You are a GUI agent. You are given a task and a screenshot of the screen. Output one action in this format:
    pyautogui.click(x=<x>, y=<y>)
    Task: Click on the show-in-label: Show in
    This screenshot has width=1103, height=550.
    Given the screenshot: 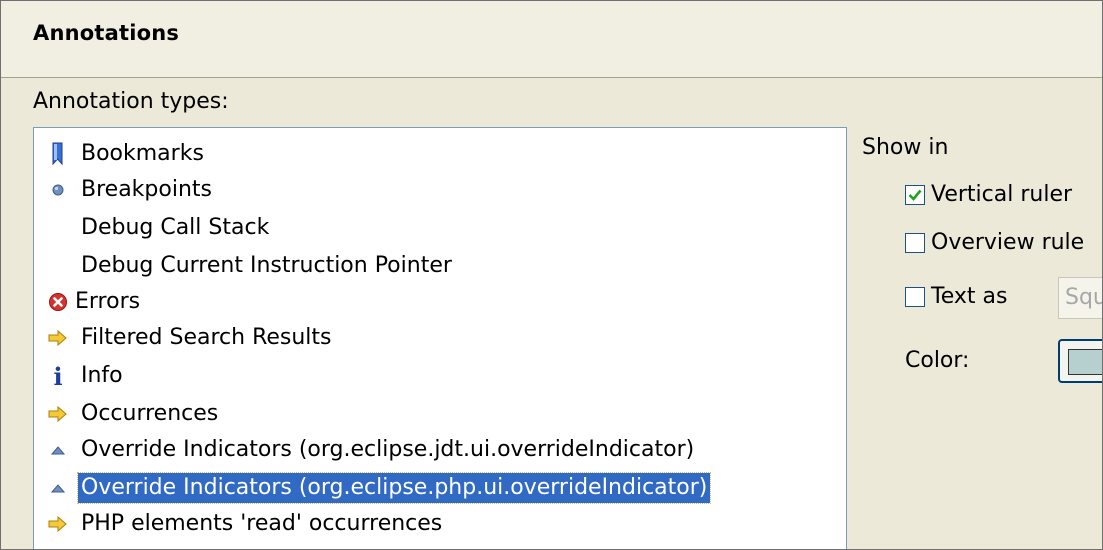 What is the action you would take?
    pyautogui.click(x=905, y=147)
    